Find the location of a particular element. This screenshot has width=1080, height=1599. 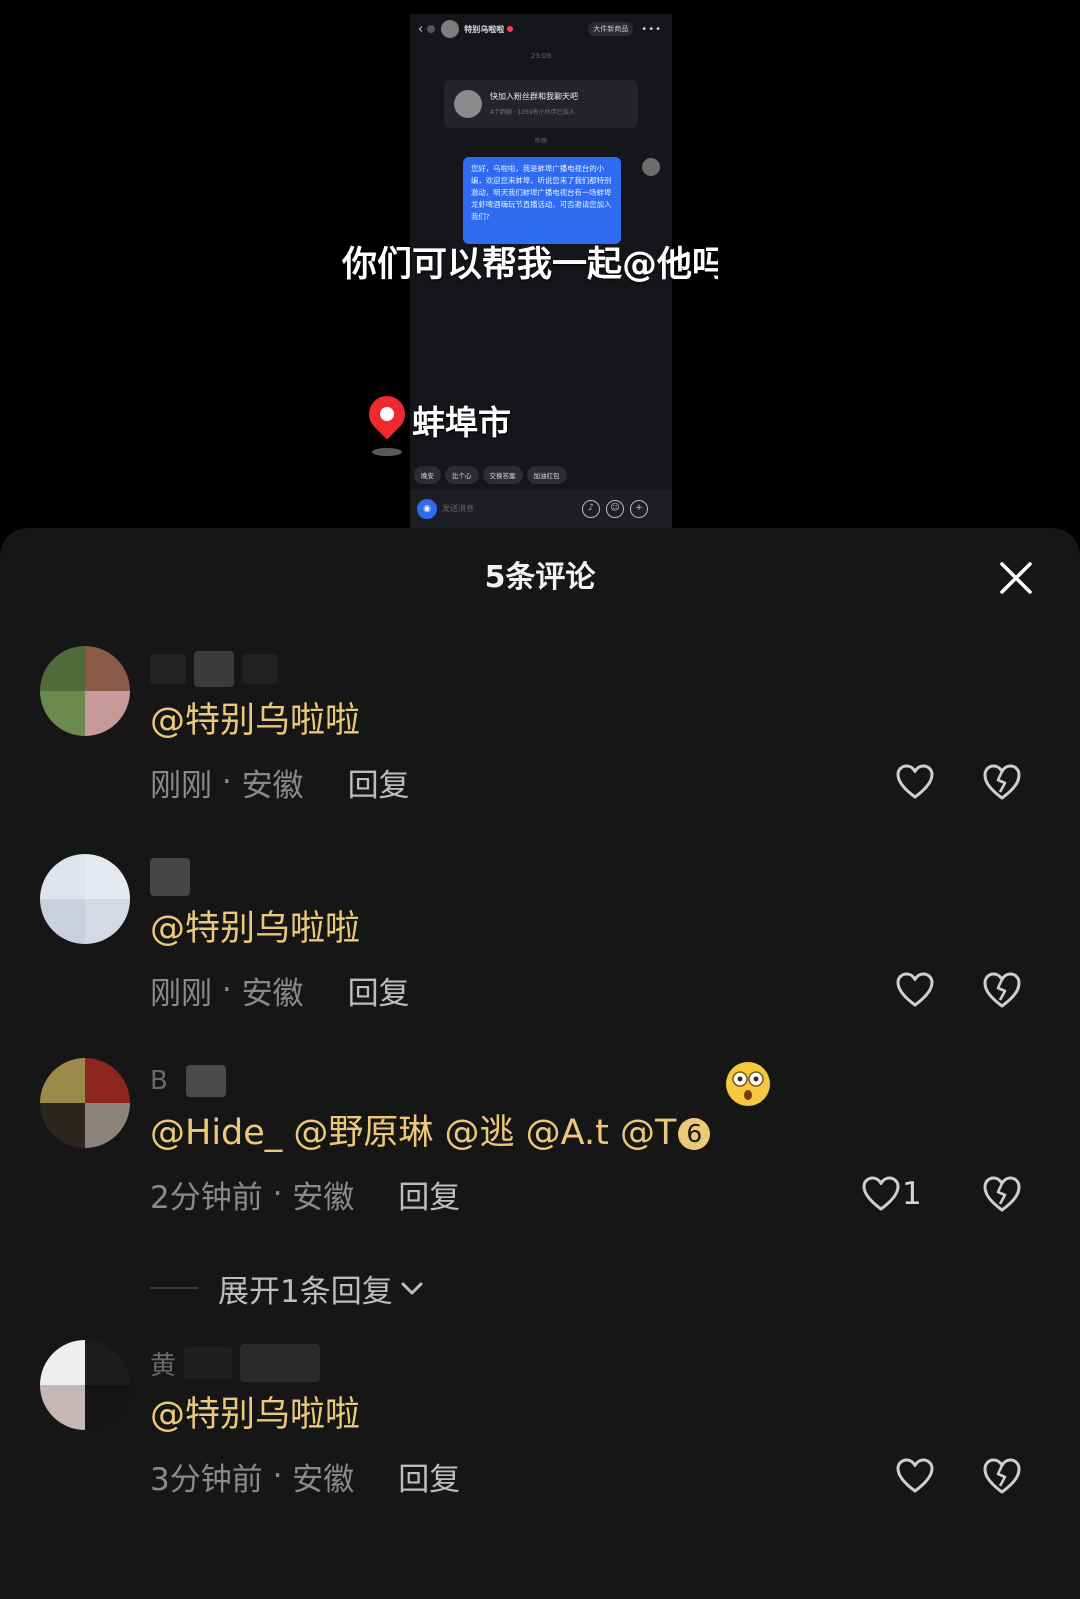

expand-replies-button: 展开1条回复 is located at coordinates (287, 1288).